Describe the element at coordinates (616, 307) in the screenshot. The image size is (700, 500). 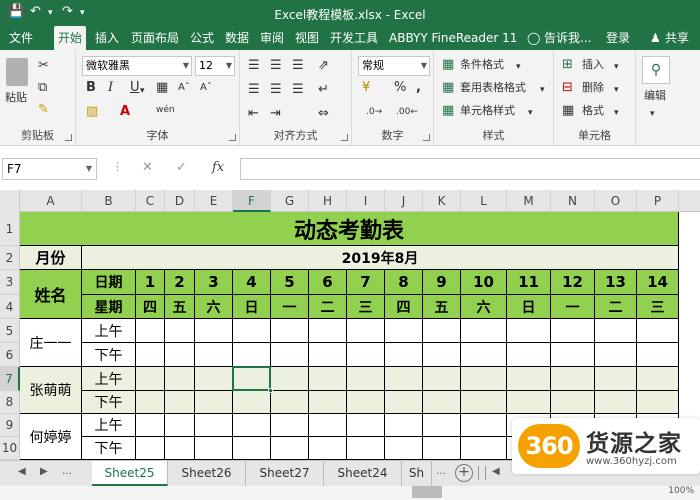
I see `weekday-cell: 二` at that location.